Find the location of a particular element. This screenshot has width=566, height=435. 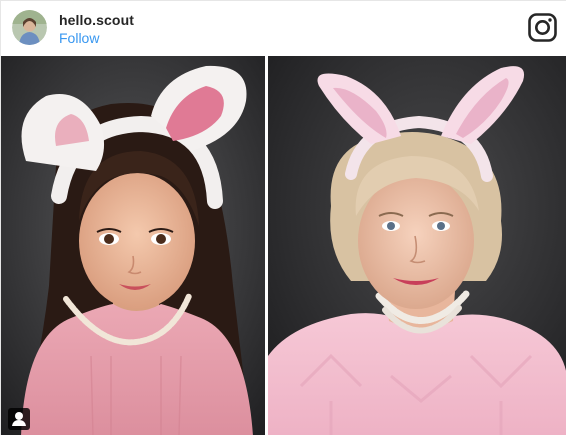

user-tag-icon is located at coordinates (19, 419).